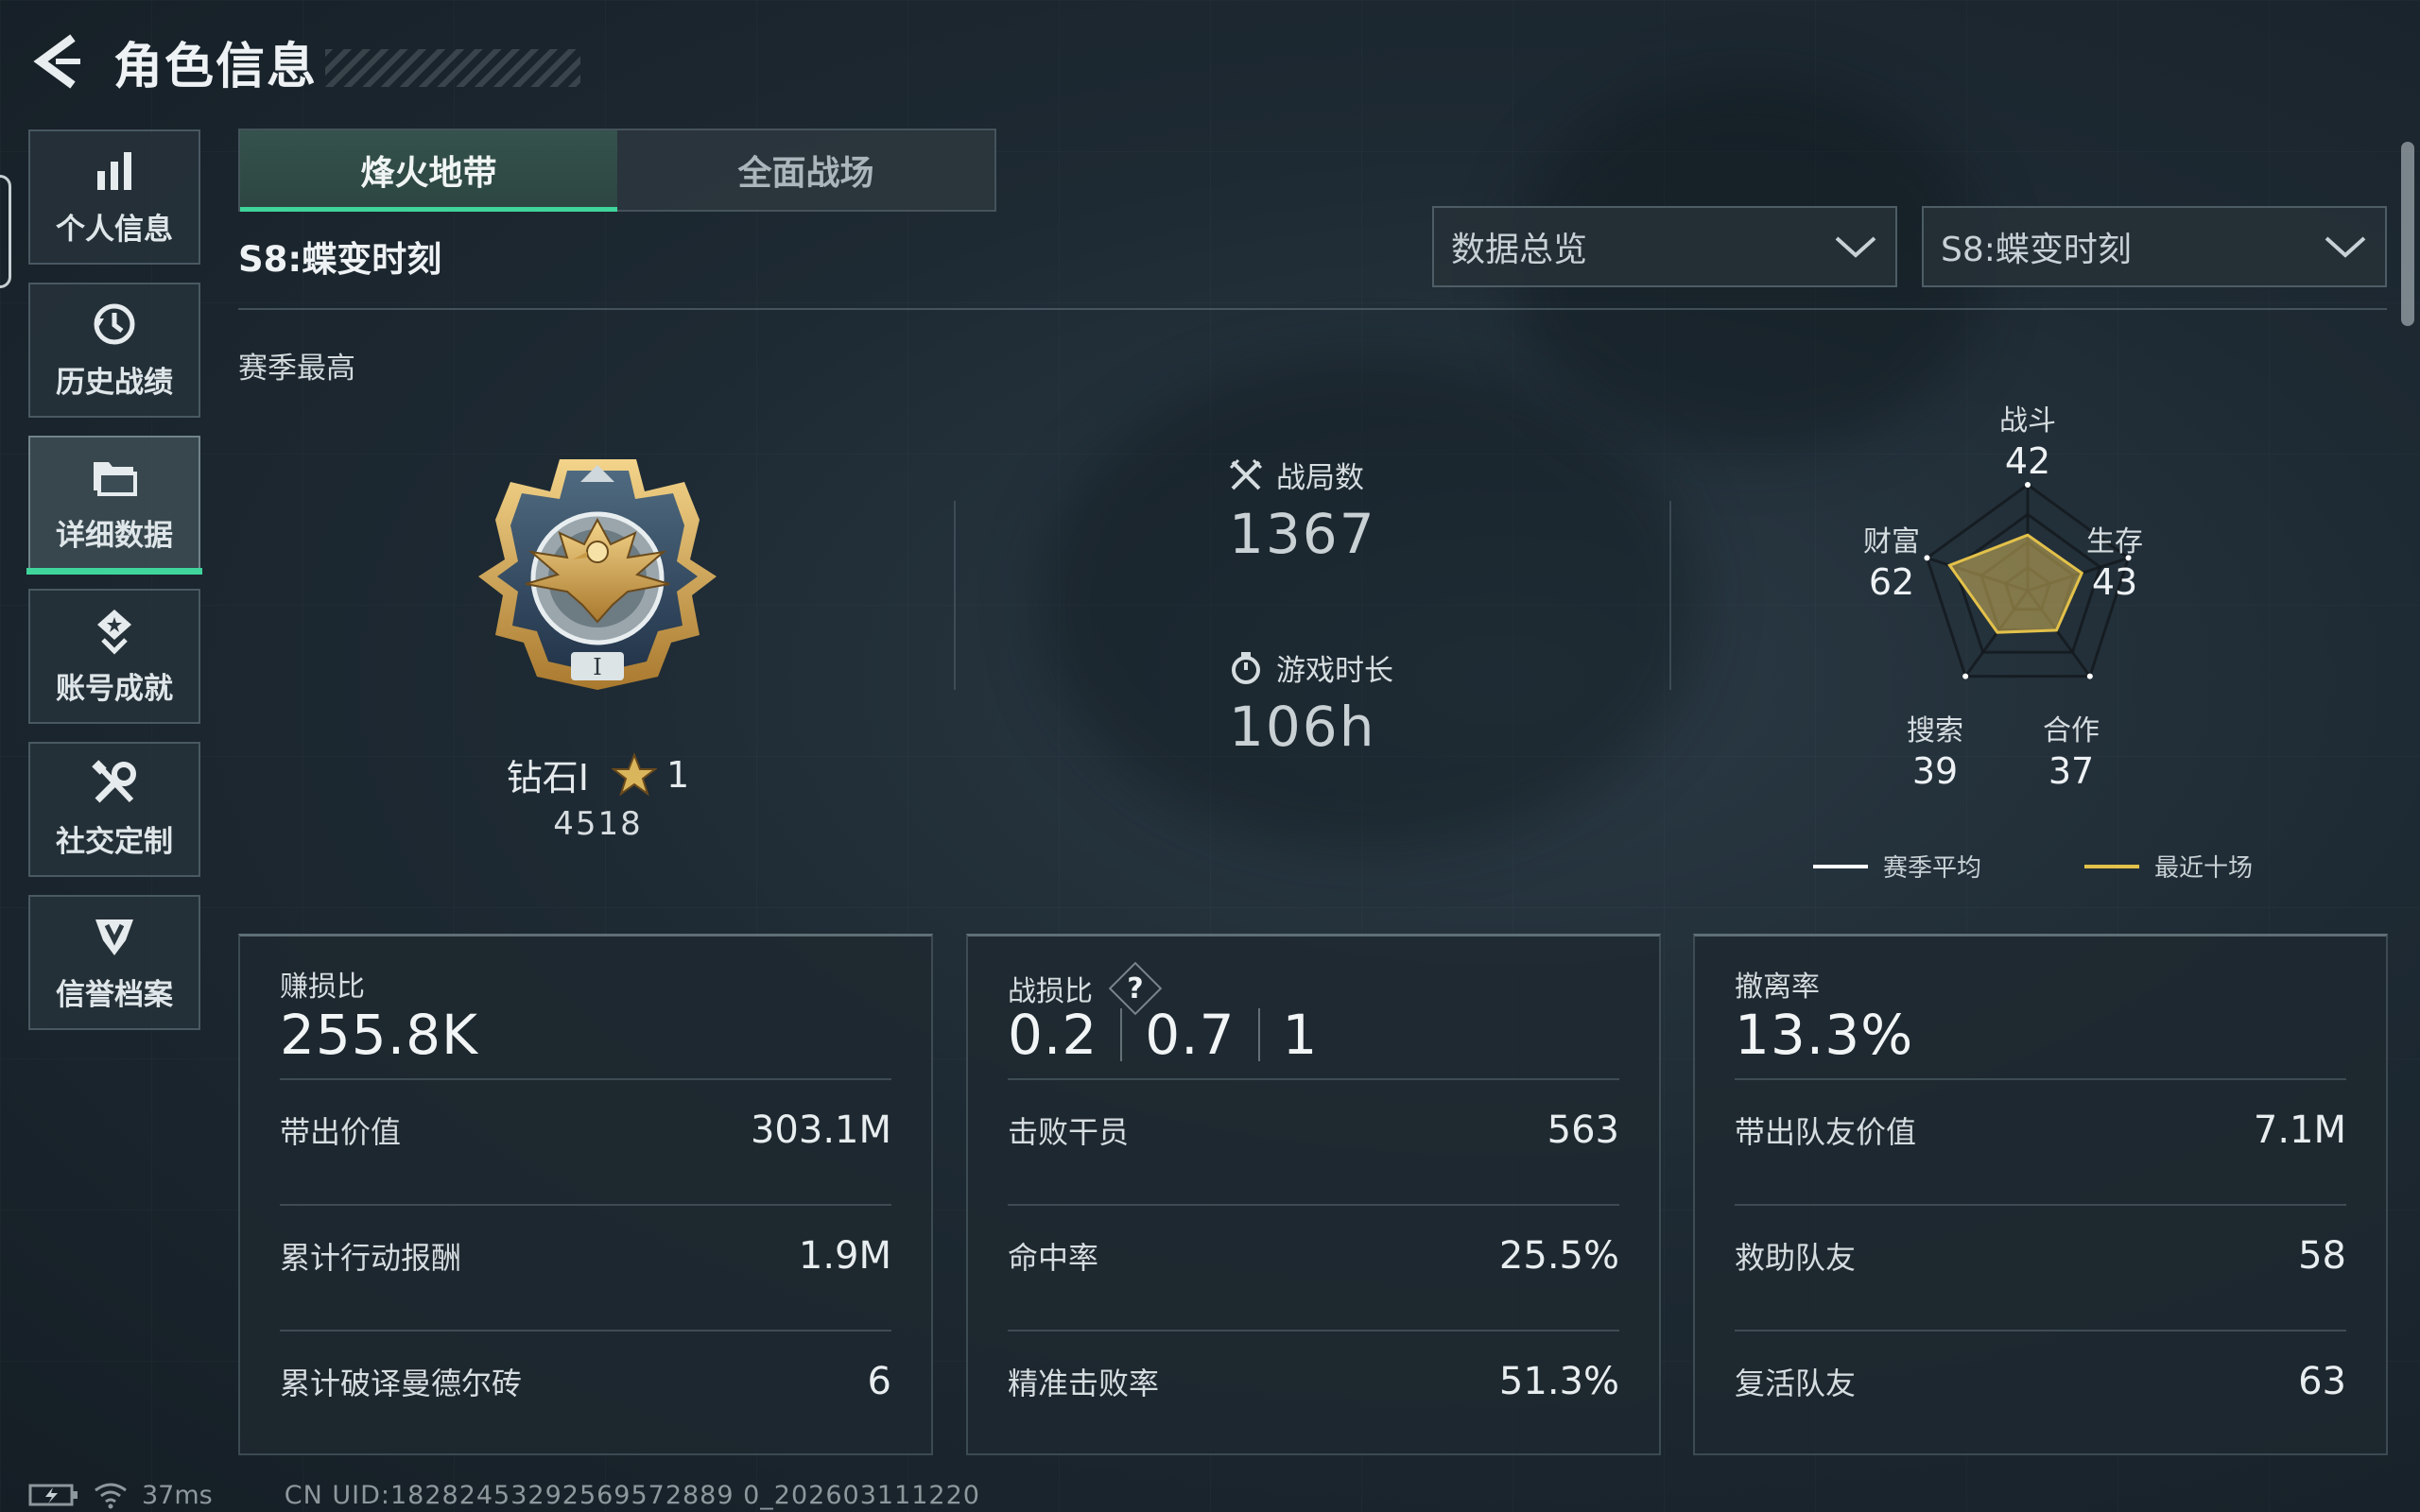 The image size is (2420, 1512). Describe the element at coordinates (1246, 474) in the screenshot. I see `crossed-swords-icon` at that location.